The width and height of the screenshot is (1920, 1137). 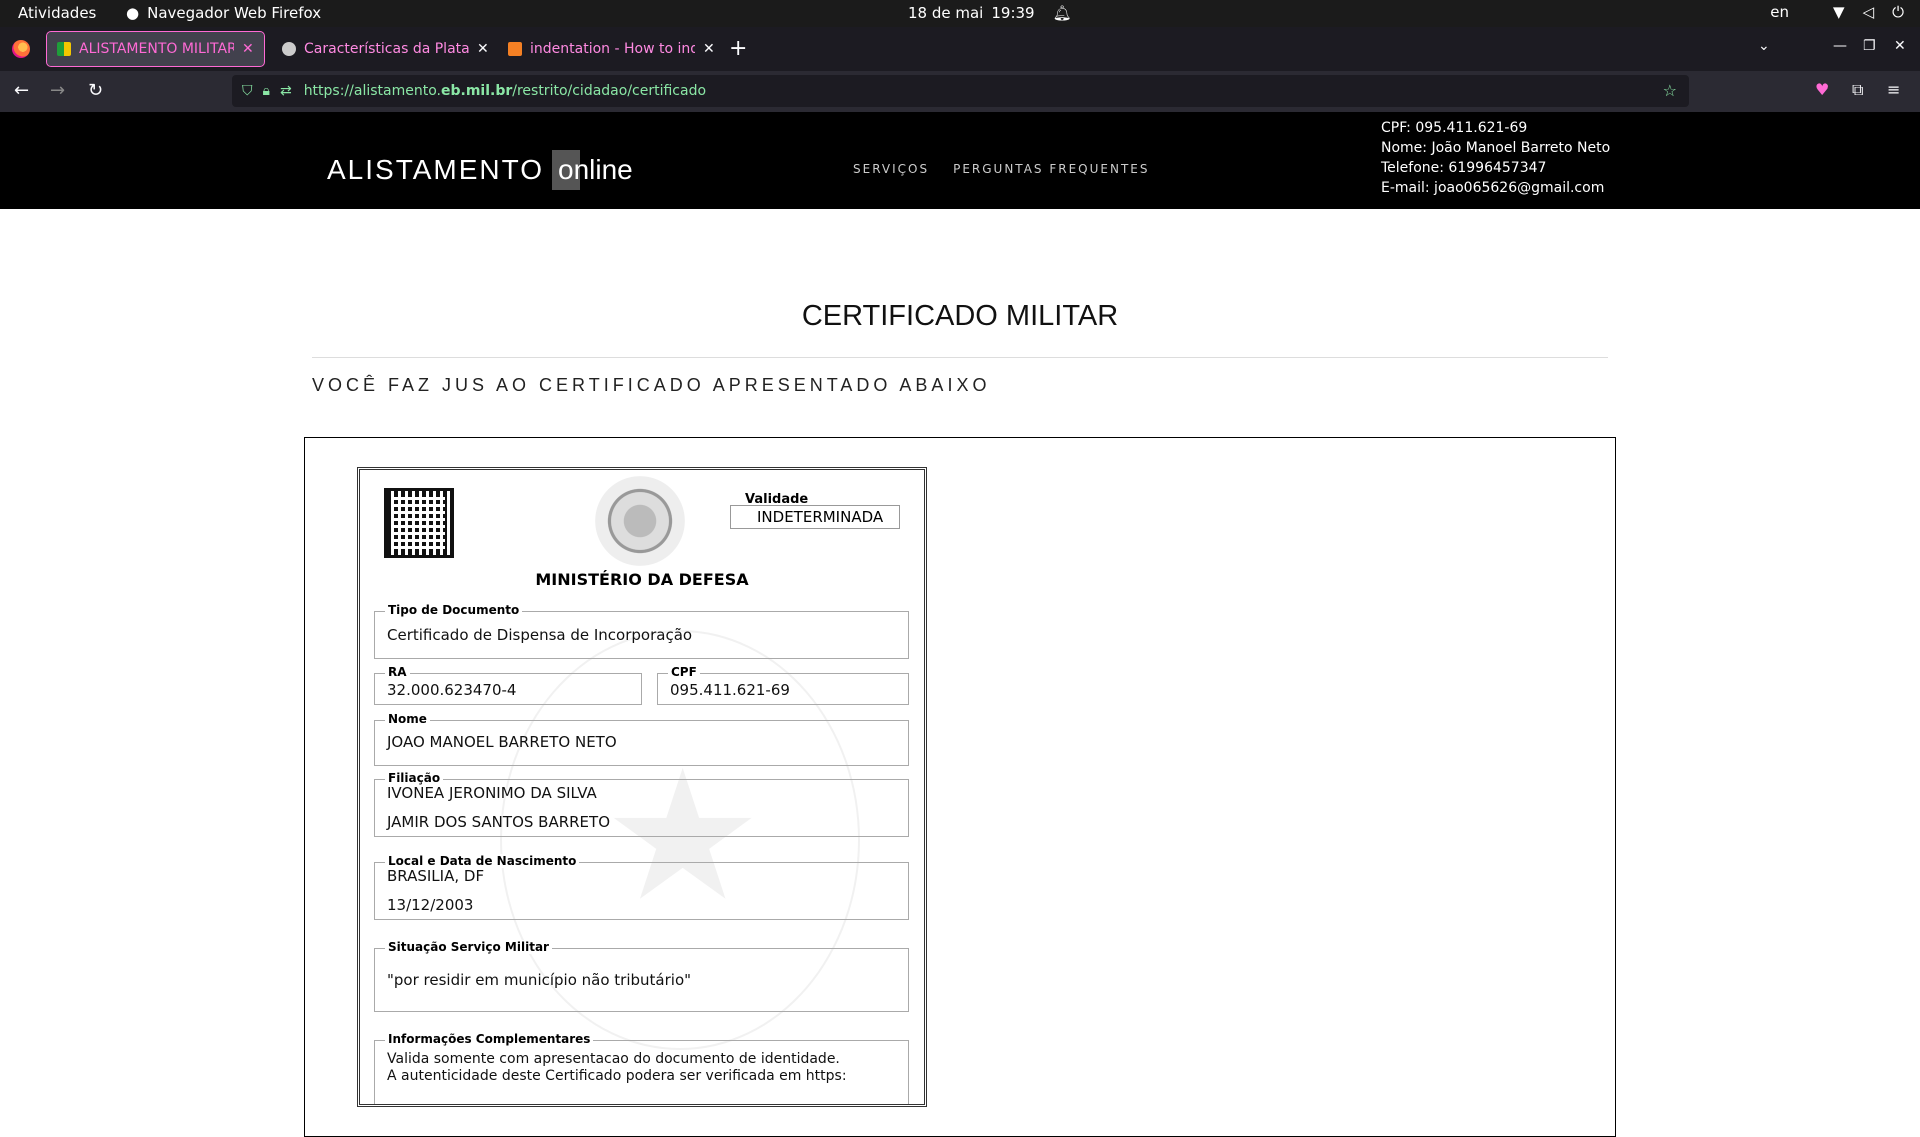 I want to click on app-name: Navegador Web Firefox, so click(x=234, y=13).